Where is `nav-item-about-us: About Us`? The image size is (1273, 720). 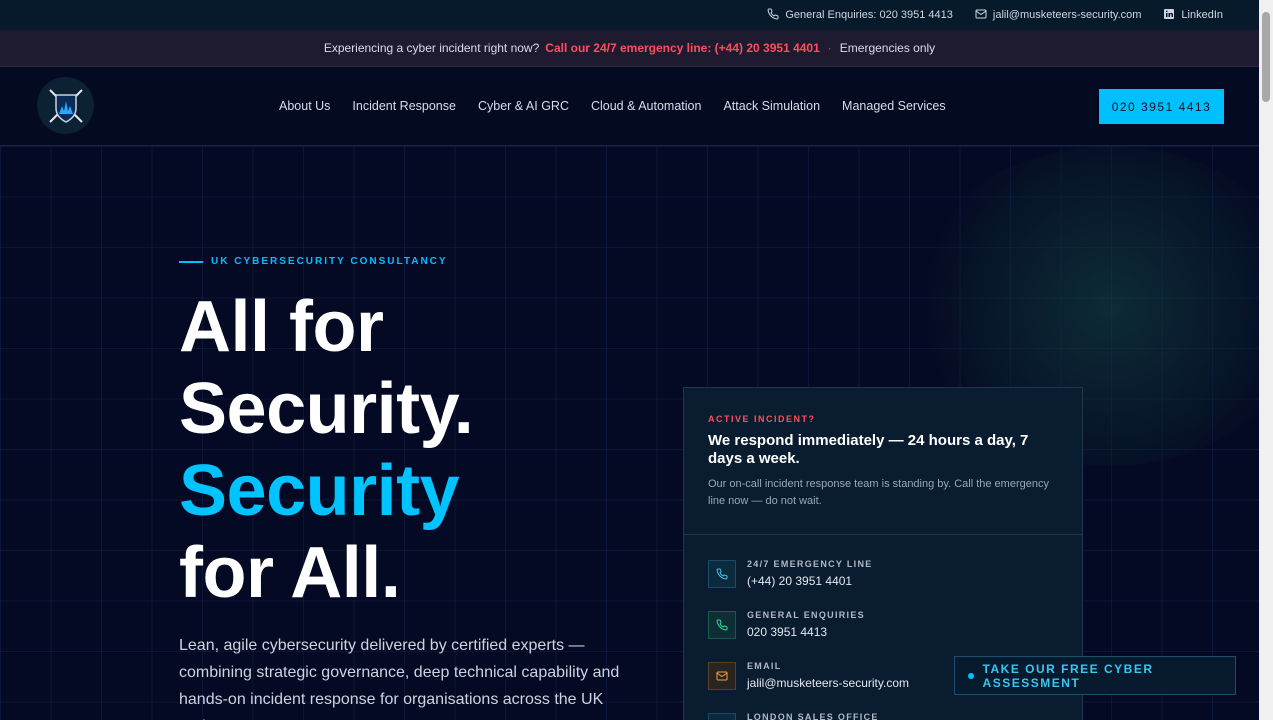 nav-item-about-us: About Us is located at coordinates (304, 106).